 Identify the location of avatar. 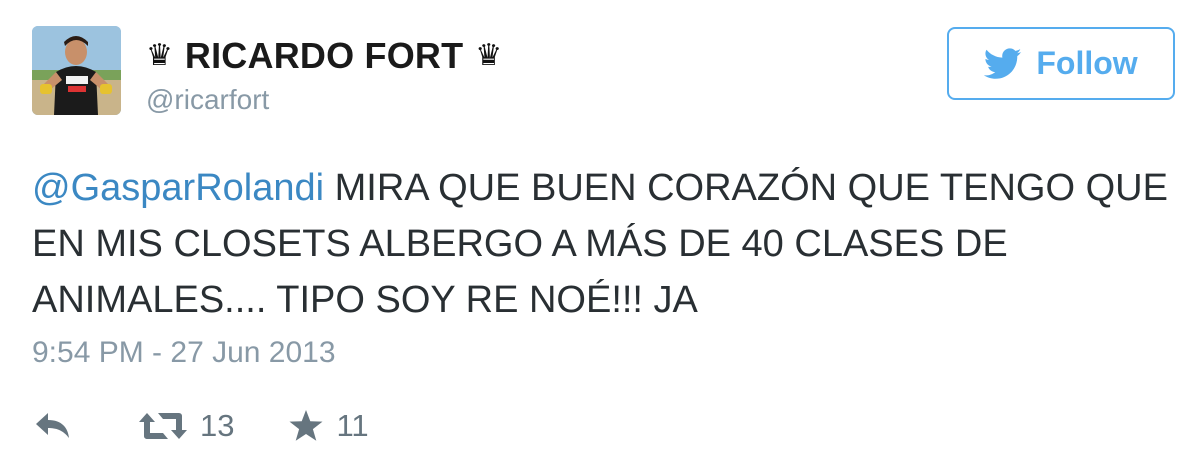
(76, 70).